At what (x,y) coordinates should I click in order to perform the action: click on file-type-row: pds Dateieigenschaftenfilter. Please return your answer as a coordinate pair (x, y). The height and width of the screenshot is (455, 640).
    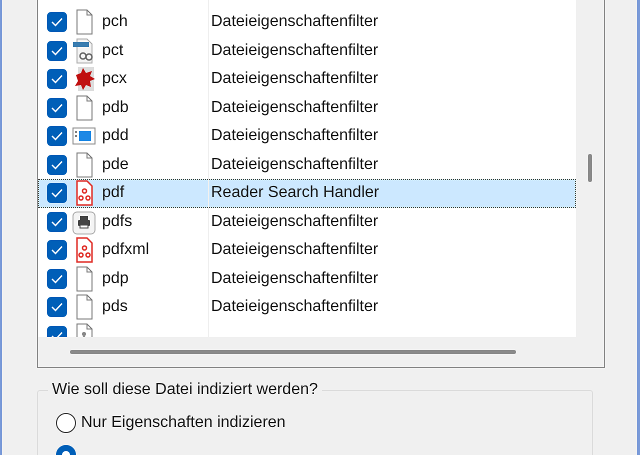
    Looking at the image, I should click on (307, 307).